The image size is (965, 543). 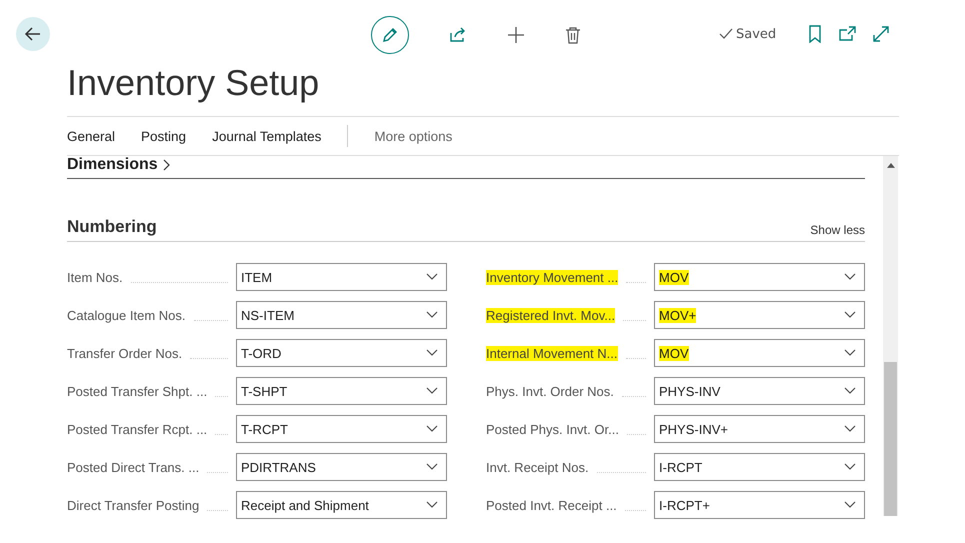 What do you see at coordinates (112, 165) in the screenshot?
I see `section-header: Dimensions` at bounding box center [112, 165].